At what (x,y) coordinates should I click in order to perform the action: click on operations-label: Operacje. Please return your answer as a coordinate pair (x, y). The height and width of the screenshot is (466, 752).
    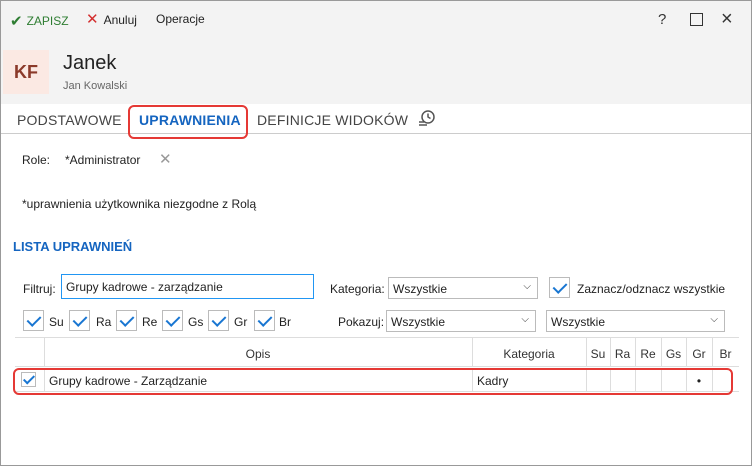
    Looking at the image, I should click on (180, 19).